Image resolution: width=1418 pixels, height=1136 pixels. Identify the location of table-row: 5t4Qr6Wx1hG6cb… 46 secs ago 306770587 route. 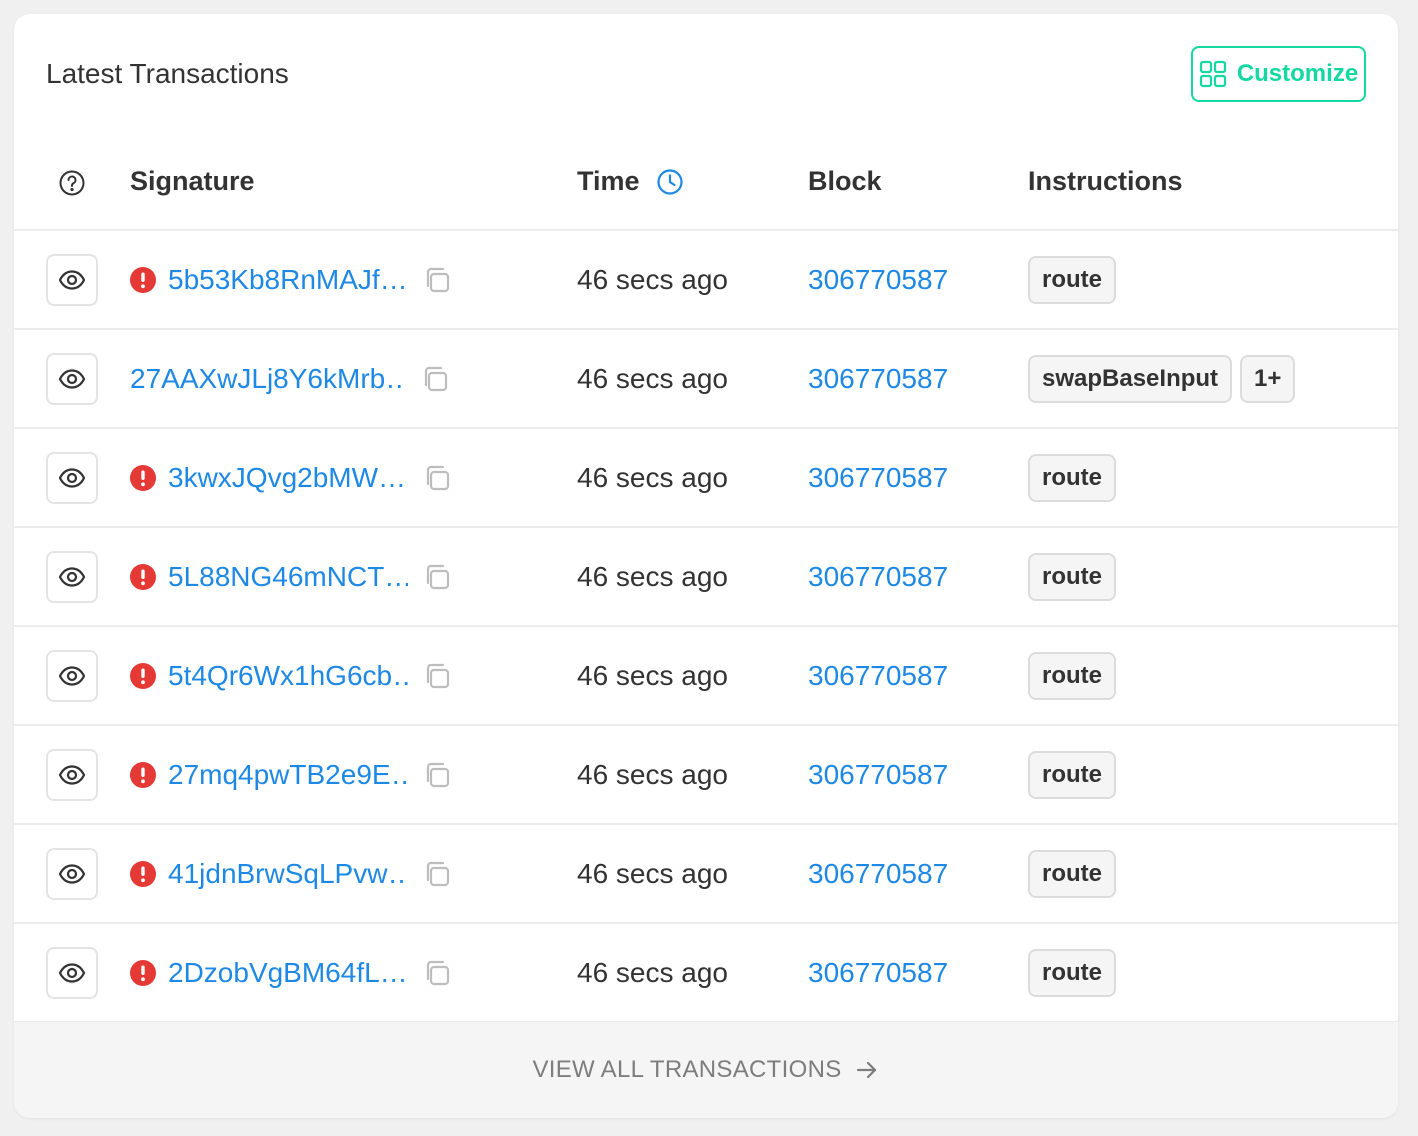
(706, 676).